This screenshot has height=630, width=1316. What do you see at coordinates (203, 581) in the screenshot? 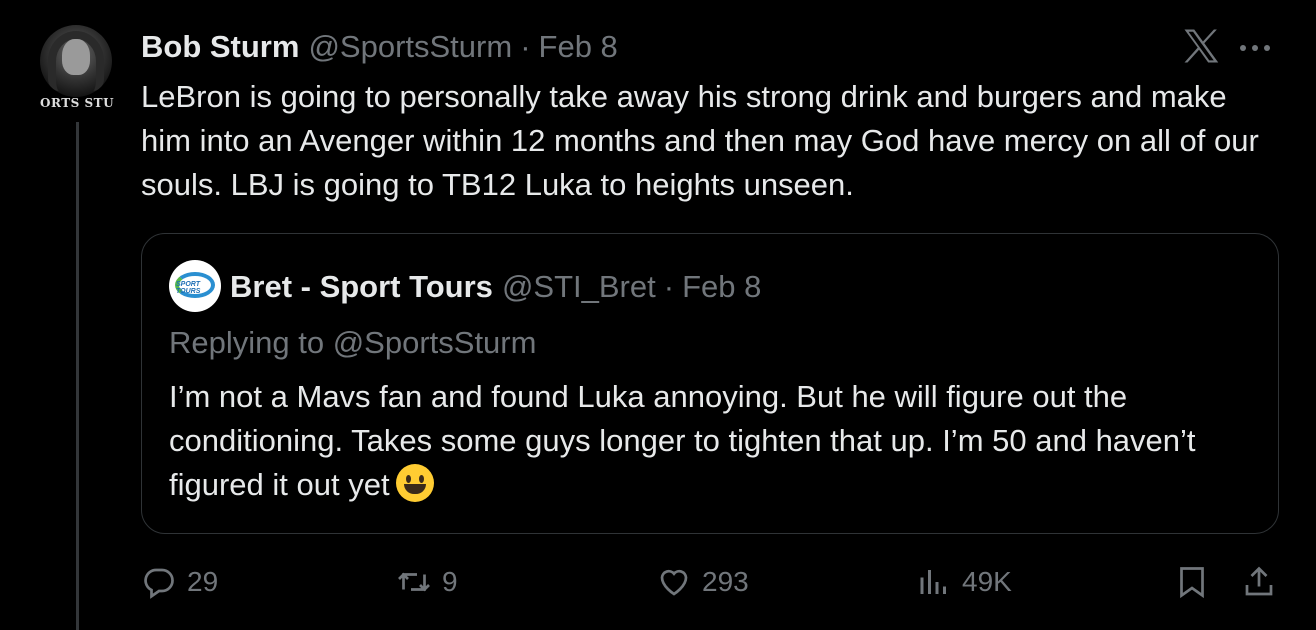
I see `reply-count: 29` at bounding box center [203, 581].